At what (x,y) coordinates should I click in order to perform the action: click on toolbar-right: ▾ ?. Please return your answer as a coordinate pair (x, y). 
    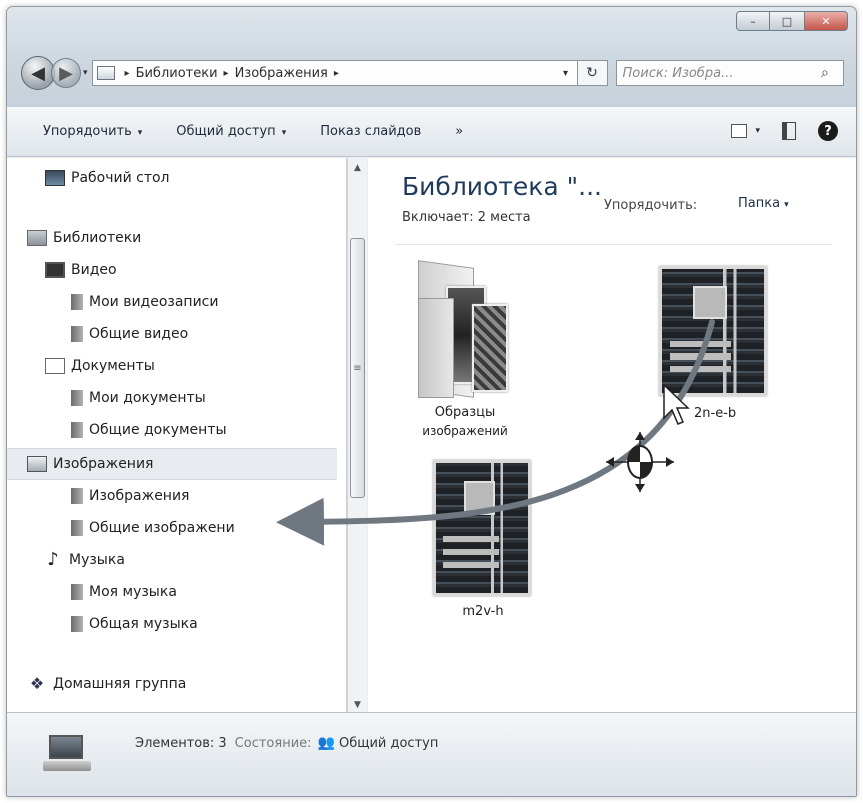
    Looking at the image, I should click on (784, 131).